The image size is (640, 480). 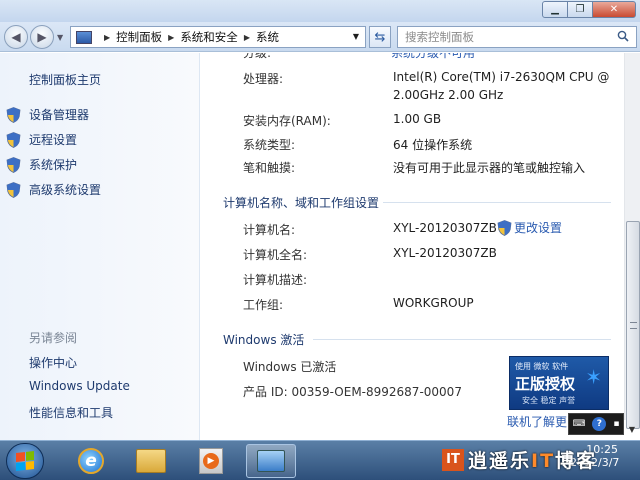 I want to click on sidebar-item-label: 设备管理器, so click(x=59, y=115).